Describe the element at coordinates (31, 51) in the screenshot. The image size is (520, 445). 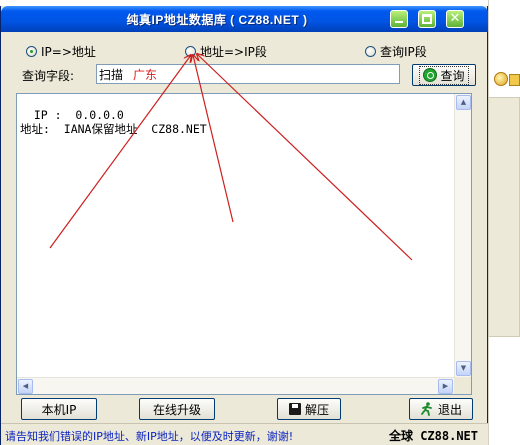
I see `radio-checked-icon` at that location.